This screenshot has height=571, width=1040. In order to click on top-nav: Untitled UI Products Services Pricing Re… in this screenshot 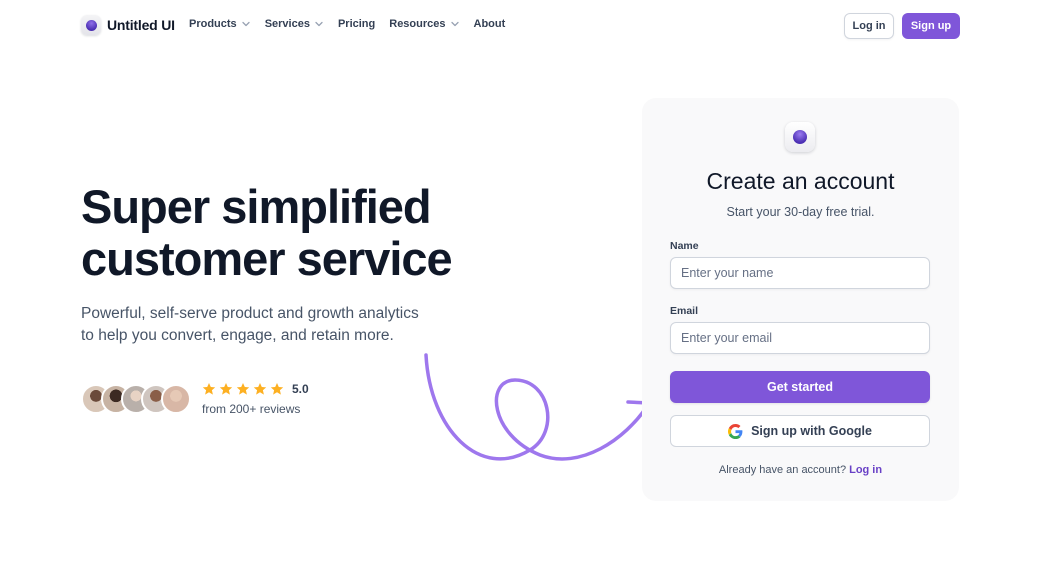, I will do `click(520, 26)`.